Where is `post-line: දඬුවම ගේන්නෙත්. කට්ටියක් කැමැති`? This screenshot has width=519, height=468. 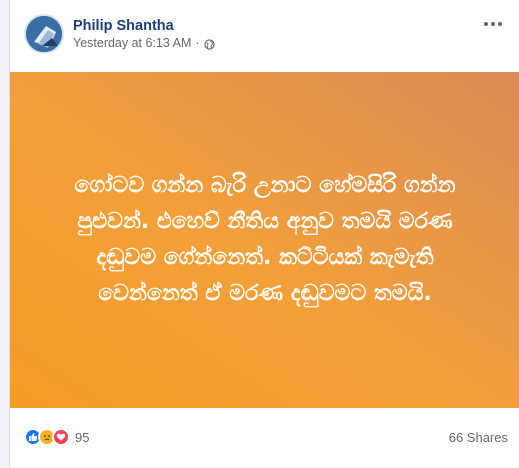 post-line: දඬුවම ගේන්නෙත්. කට්ටියක් කැමැති is located at coordinates (265, 257).